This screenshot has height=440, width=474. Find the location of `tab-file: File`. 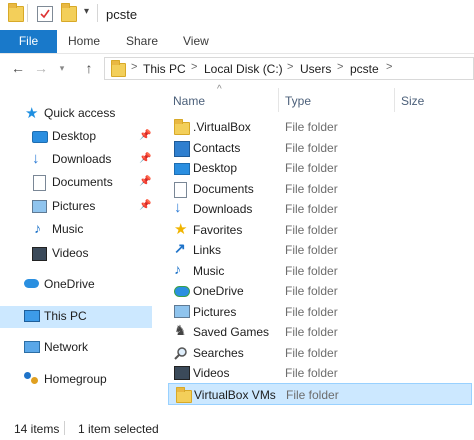

tab-file: File is located at coordinates (28, 41).